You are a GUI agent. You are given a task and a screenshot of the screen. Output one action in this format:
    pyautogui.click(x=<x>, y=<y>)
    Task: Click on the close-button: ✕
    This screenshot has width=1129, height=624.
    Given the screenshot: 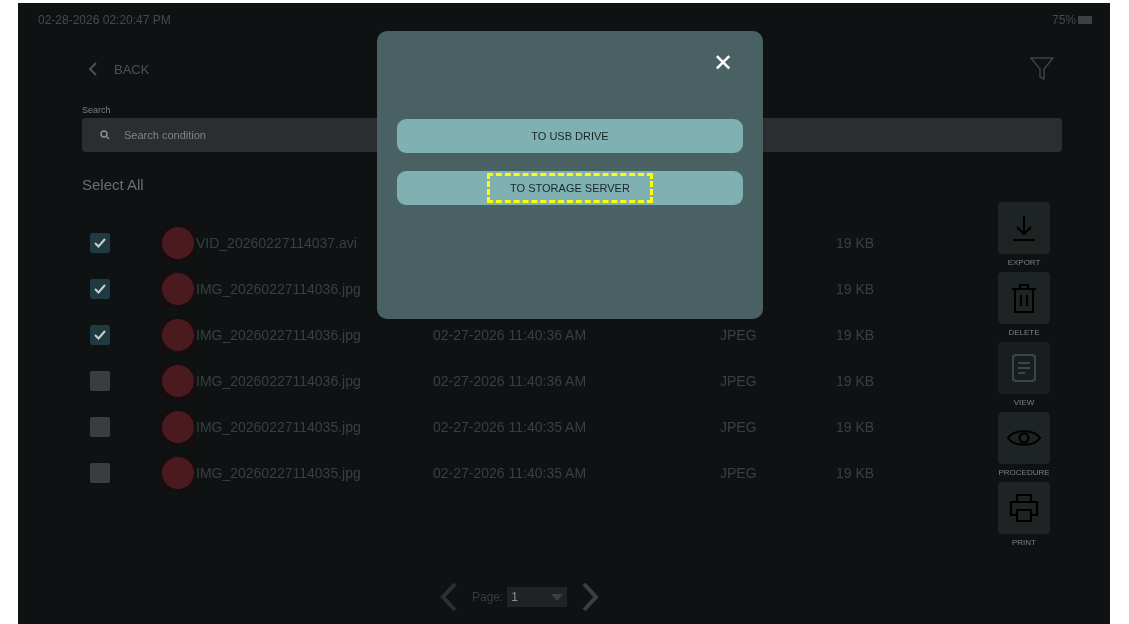 What is the action you would take?
    pyautogui.click(x=722, y=63)
    